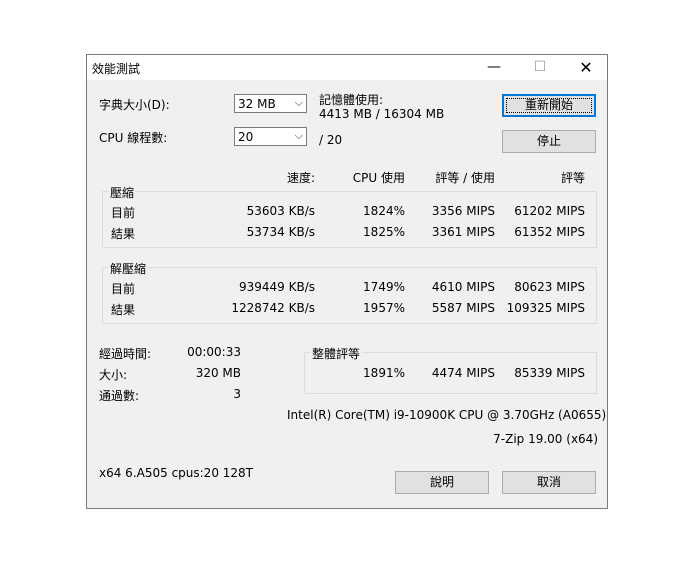 The width and height of the screenshot is (696, 564). What do you see at coordinates (349, 216) in the screenshot?
I see `compress-group: 壓縮` at bounding box center [349, 216].